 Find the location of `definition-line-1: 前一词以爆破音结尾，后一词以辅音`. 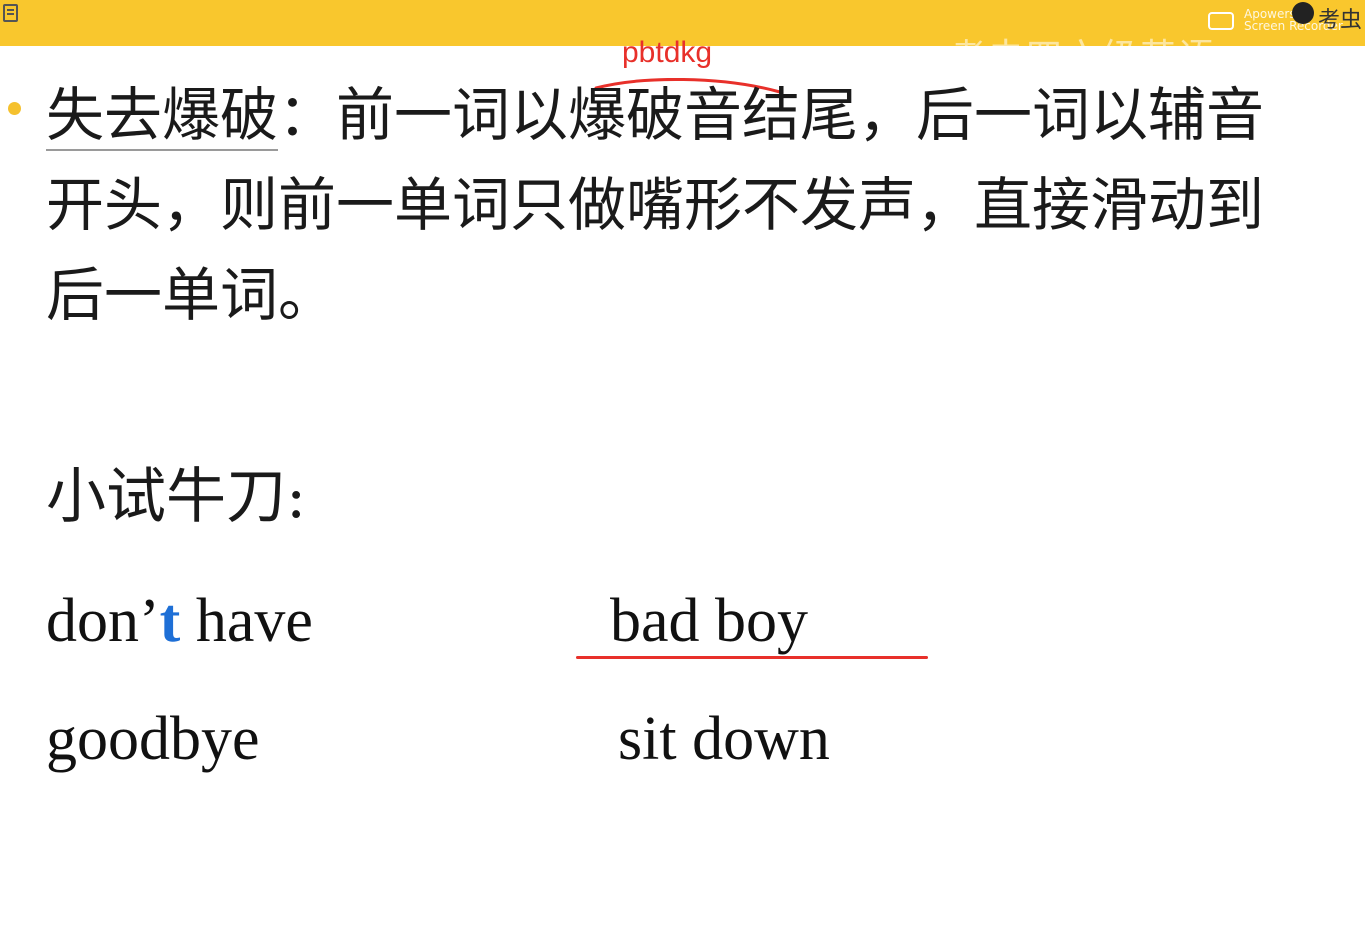

definition-line-1: 前一词以爆破音结尾，后一词以辅音 is located at coordinates (800, 115).